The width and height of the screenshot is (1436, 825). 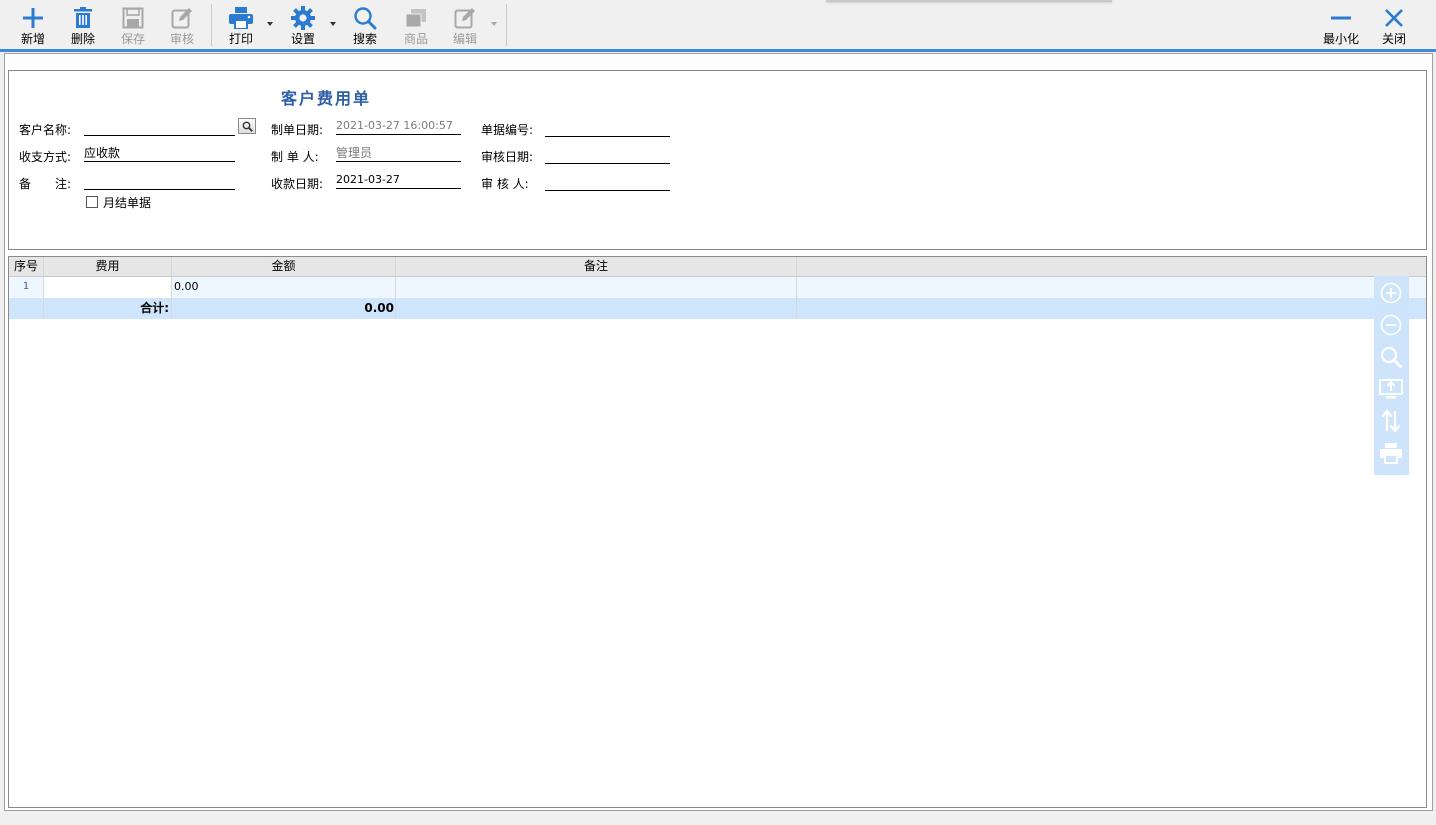 What do you see at coordinates (295, 157) in the screenshot?
I see `creator-label: 制 单 人:` at bounding box center [295, 157].